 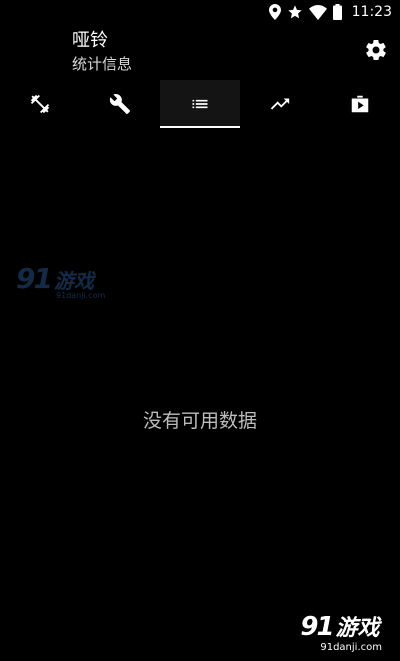 I want to click on tab-tools, so click(x=120, y=104).